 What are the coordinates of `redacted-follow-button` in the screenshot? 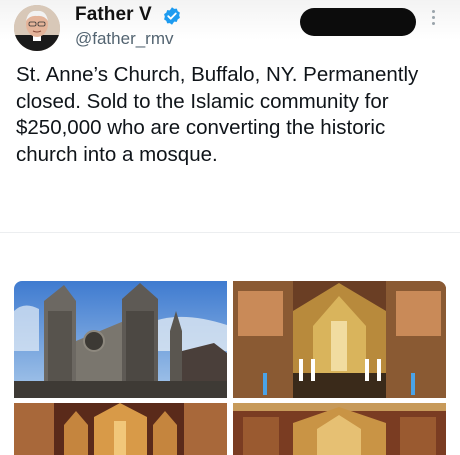 It's located at (358, 22).